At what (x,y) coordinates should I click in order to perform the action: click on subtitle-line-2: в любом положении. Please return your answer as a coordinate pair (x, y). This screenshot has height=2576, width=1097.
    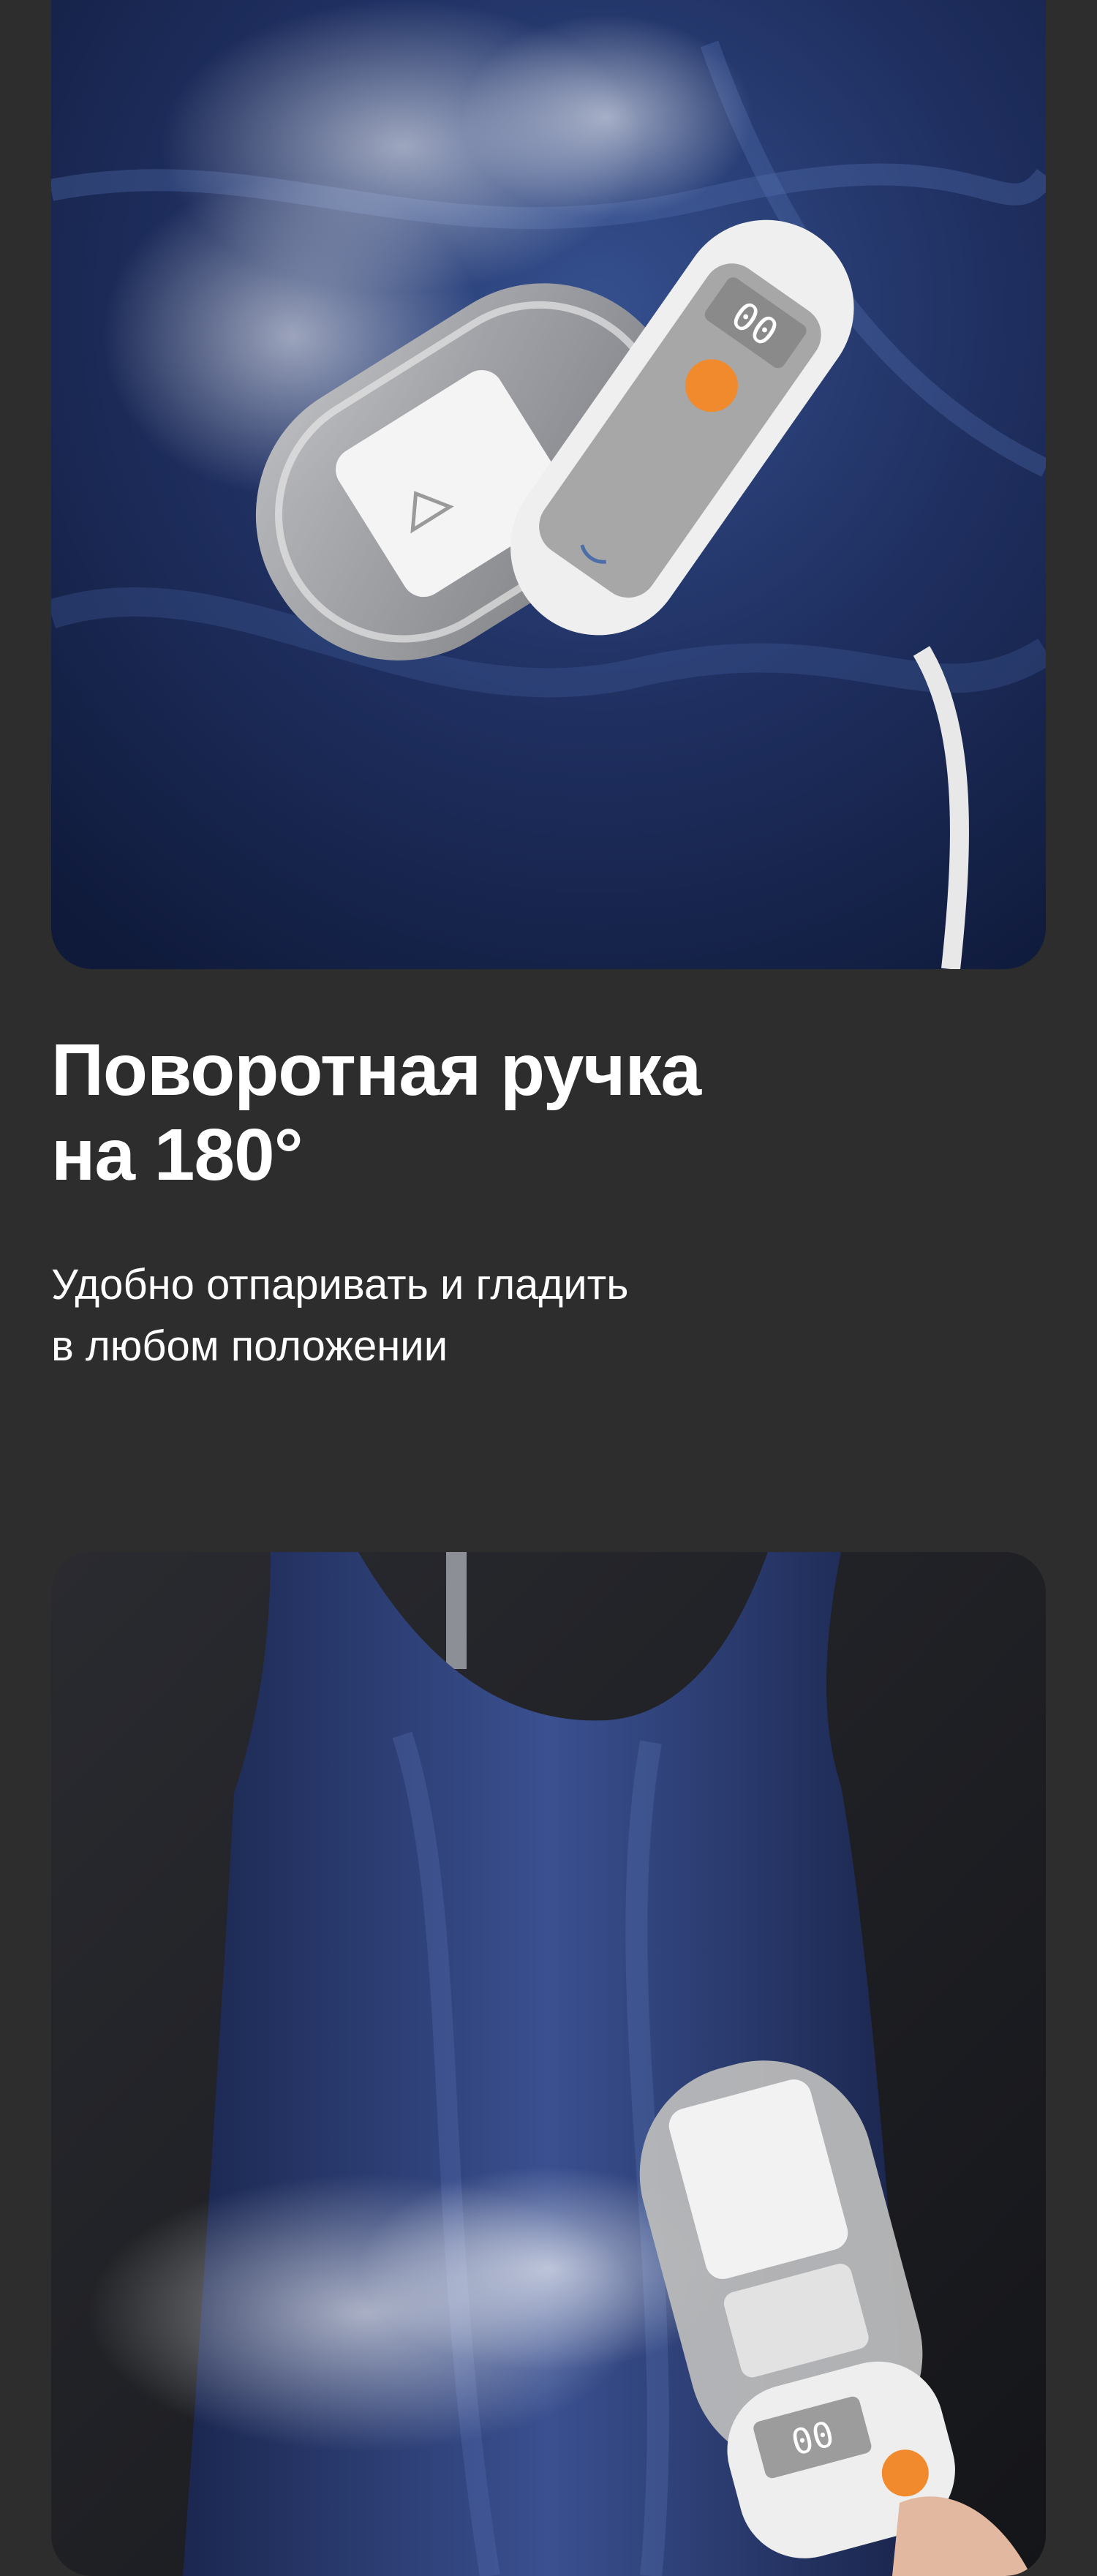
    Looking at the image, I should click on (249, 1346).